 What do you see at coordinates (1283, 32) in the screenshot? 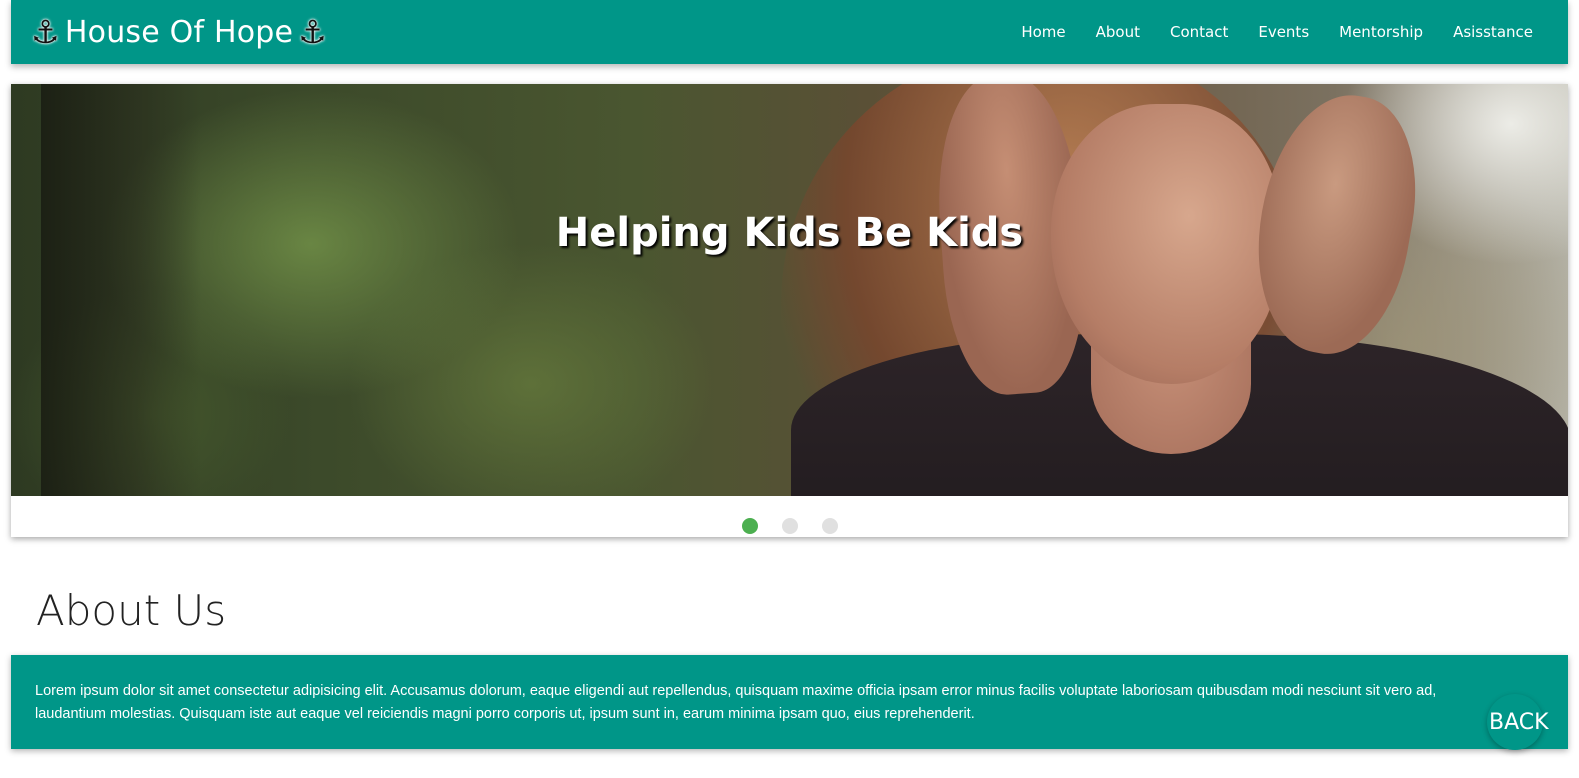
I see `nav-link-events: Events` at bounding box center [1283, 32].